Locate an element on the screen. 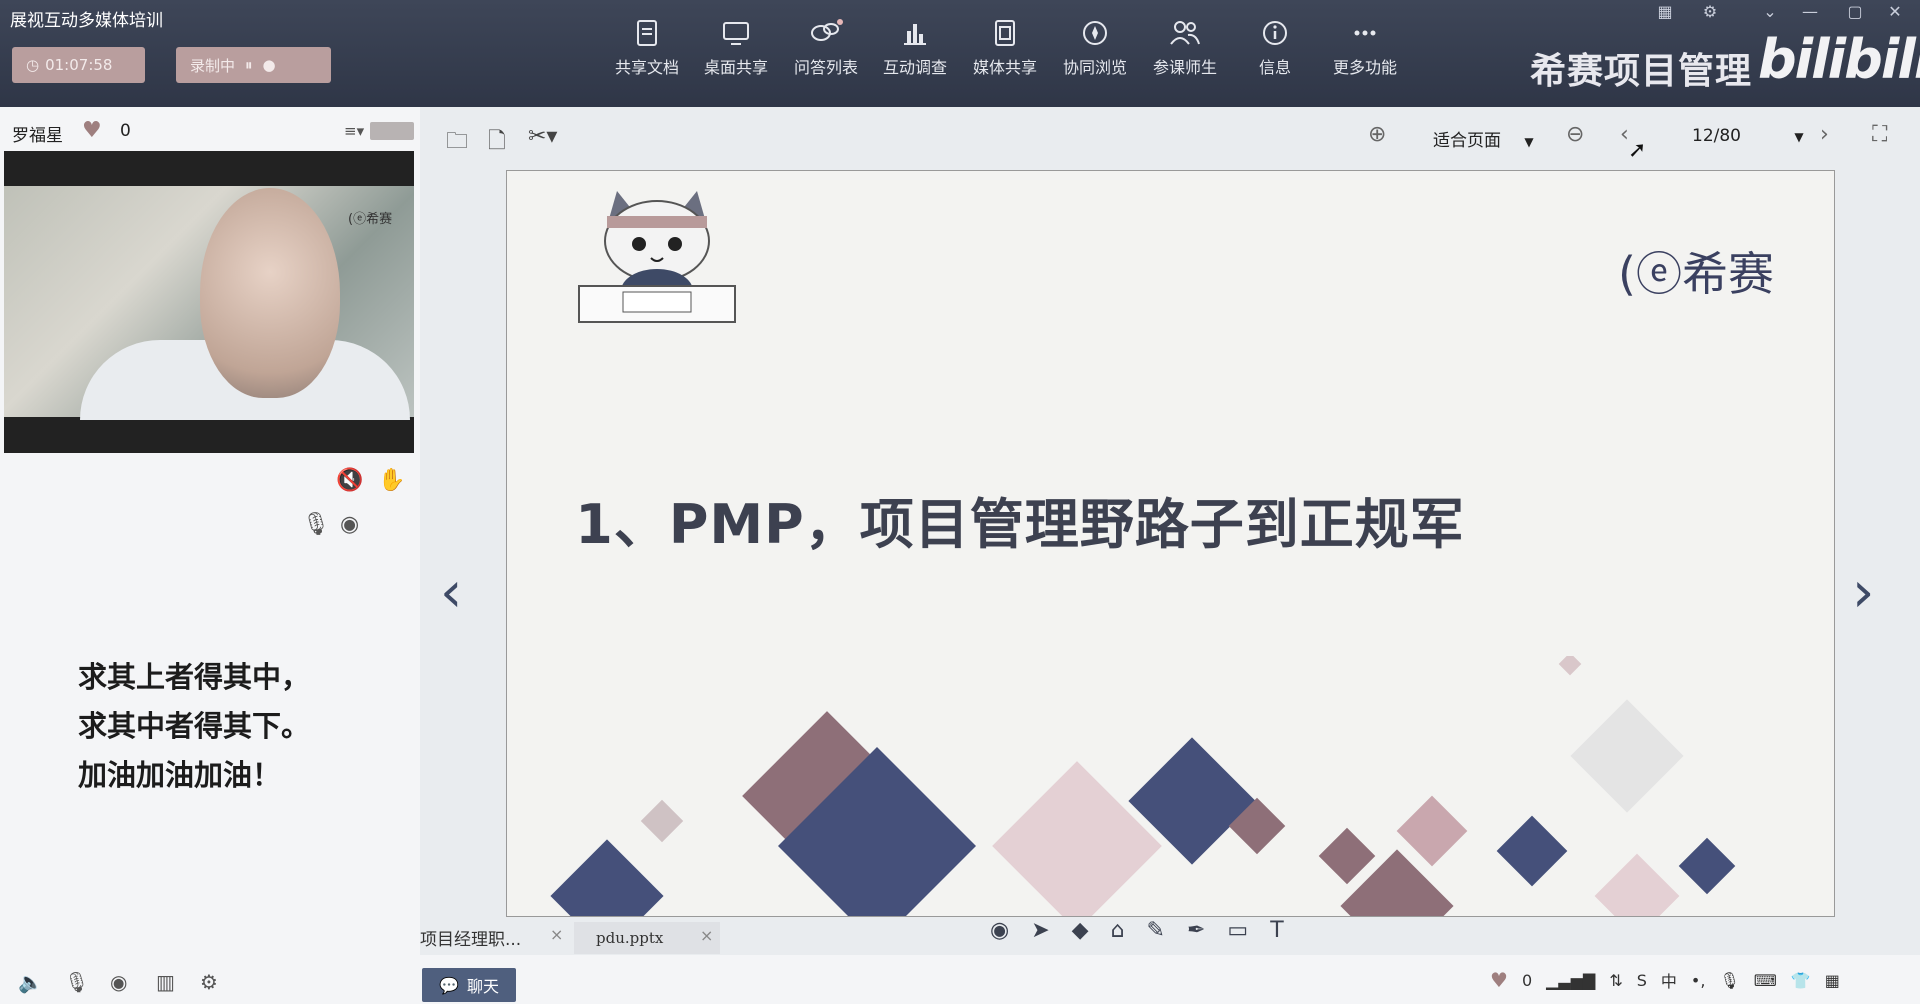 The height and width of the screenshot is (1004, 1920). chat-button: 💬 聊天 is located at coordinates (469, 985).